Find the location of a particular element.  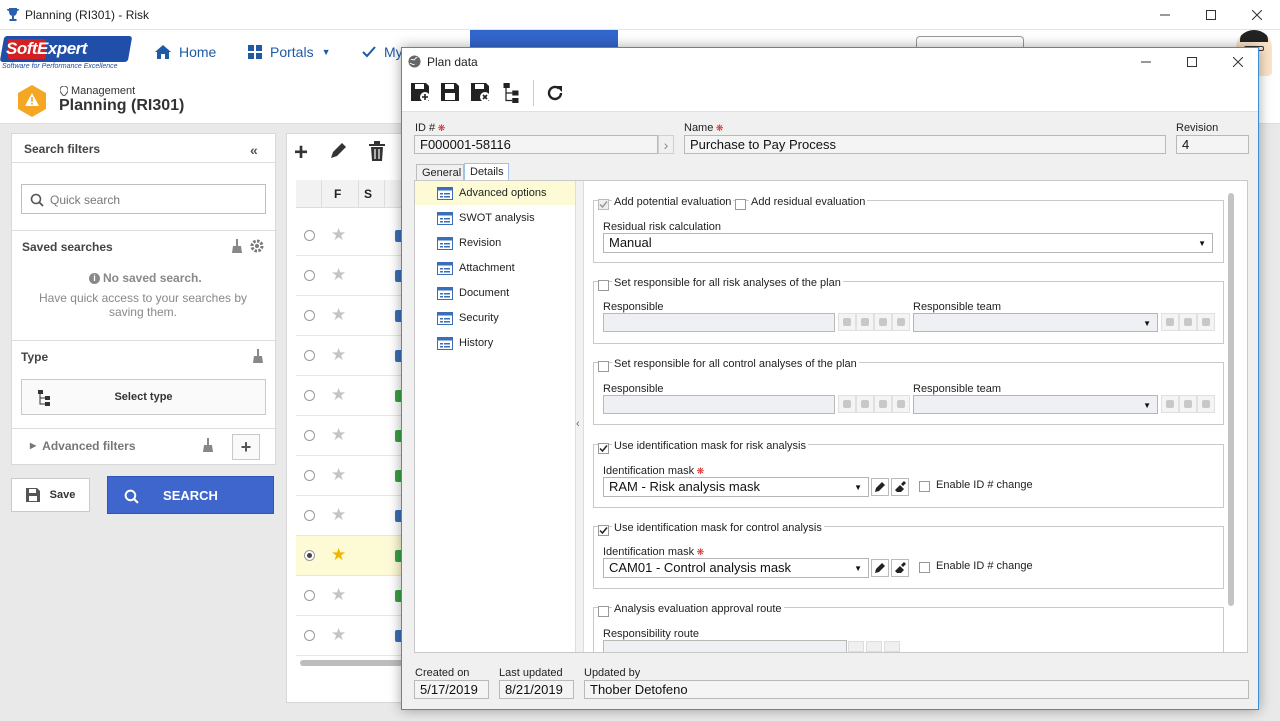

search-icon is located at coordinates (847, 322).